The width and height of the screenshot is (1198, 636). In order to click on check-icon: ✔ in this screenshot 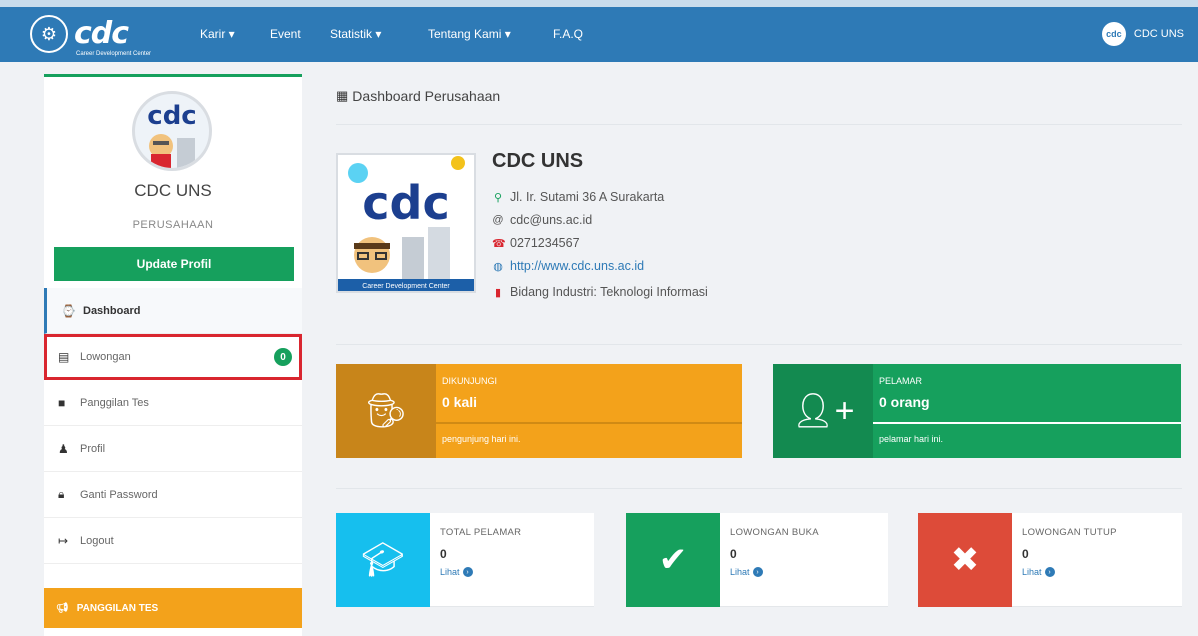, I will do `click(673, 560)`.